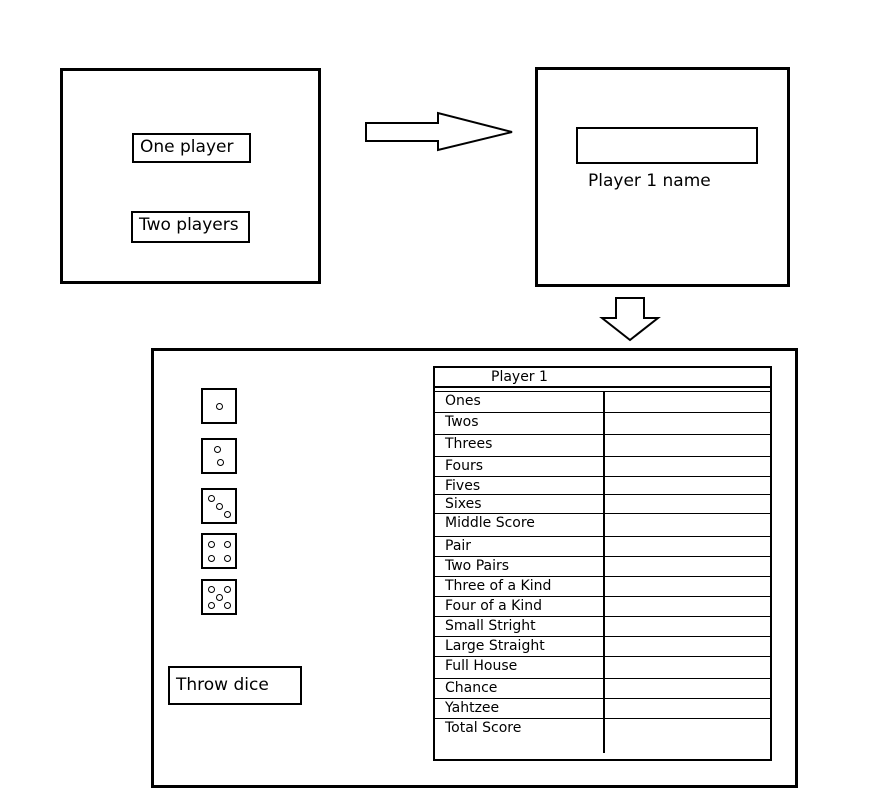 This screenshot has height=804, width=895. I want to click on score-row: Yahtzee, so click(602, 709).